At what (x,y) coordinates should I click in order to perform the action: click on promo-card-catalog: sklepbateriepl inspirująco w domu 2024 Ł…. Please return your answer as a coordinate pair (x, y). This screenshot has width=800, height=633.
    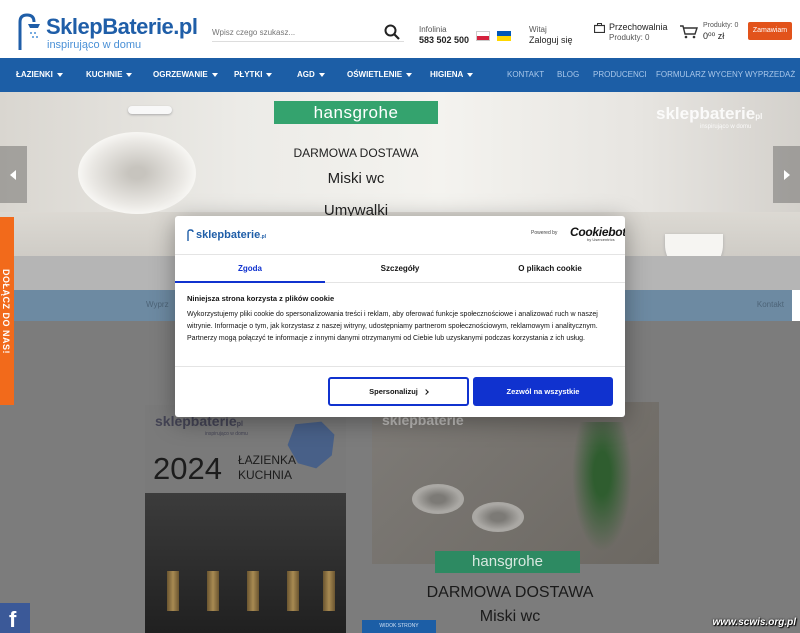
    Looking at the image, I should click on (245, 519).